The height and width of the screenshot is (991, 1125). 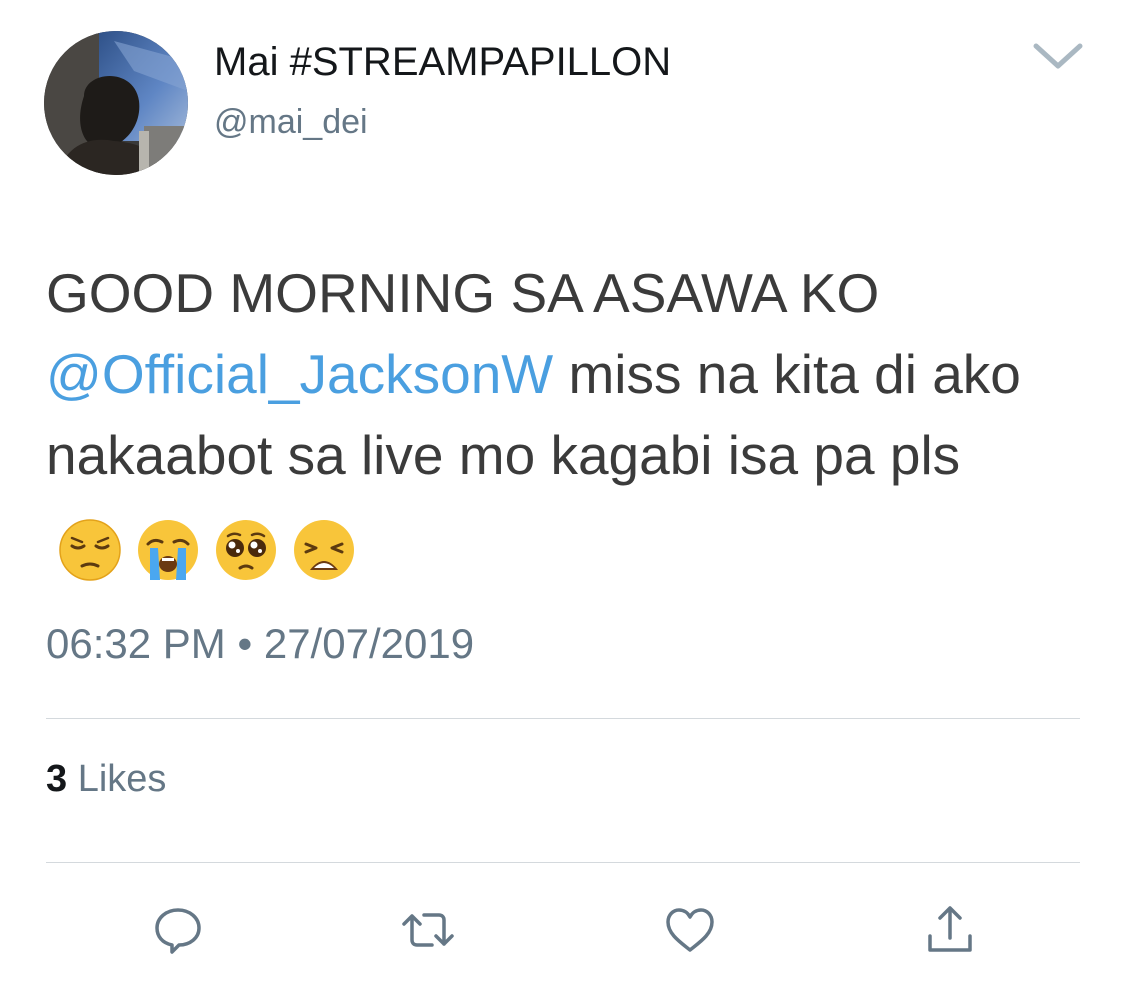 I want to click on pensive-face-emoji, so click(x=90, y=550).